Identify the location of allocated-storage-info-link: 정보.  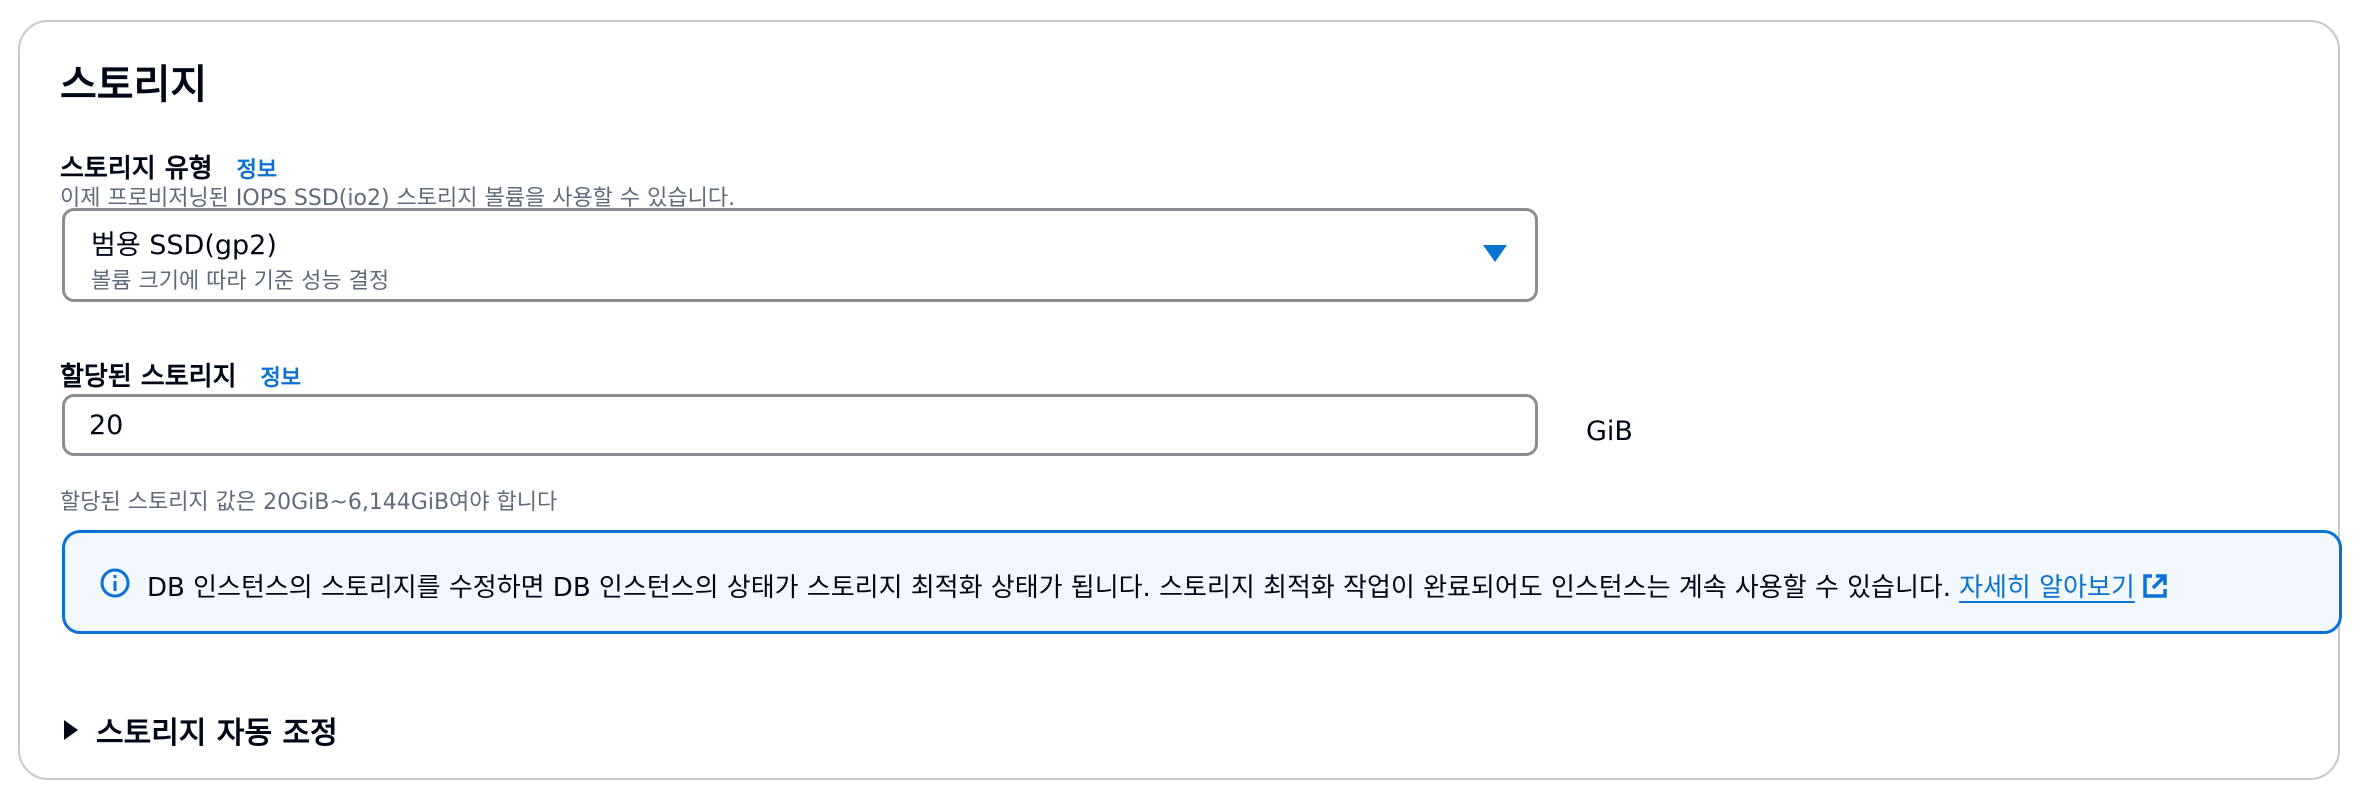
(281, 376).